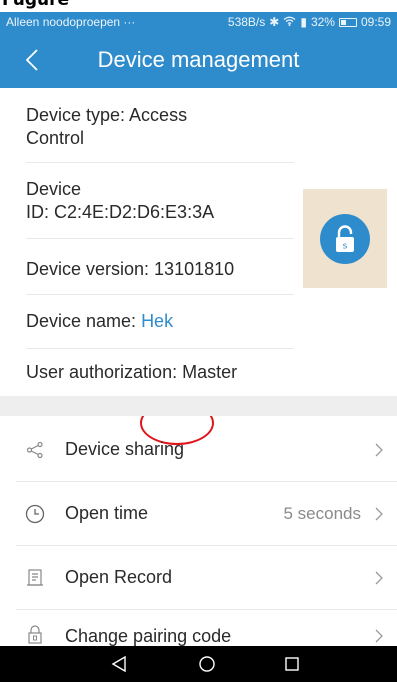 Image resolution: width=397 pixels, height=682 pixels. What do you see at coordinates (198, 6) in the screenshot?
I see `cropped-figure-label: Fugure` at bounding box center [198, 6].